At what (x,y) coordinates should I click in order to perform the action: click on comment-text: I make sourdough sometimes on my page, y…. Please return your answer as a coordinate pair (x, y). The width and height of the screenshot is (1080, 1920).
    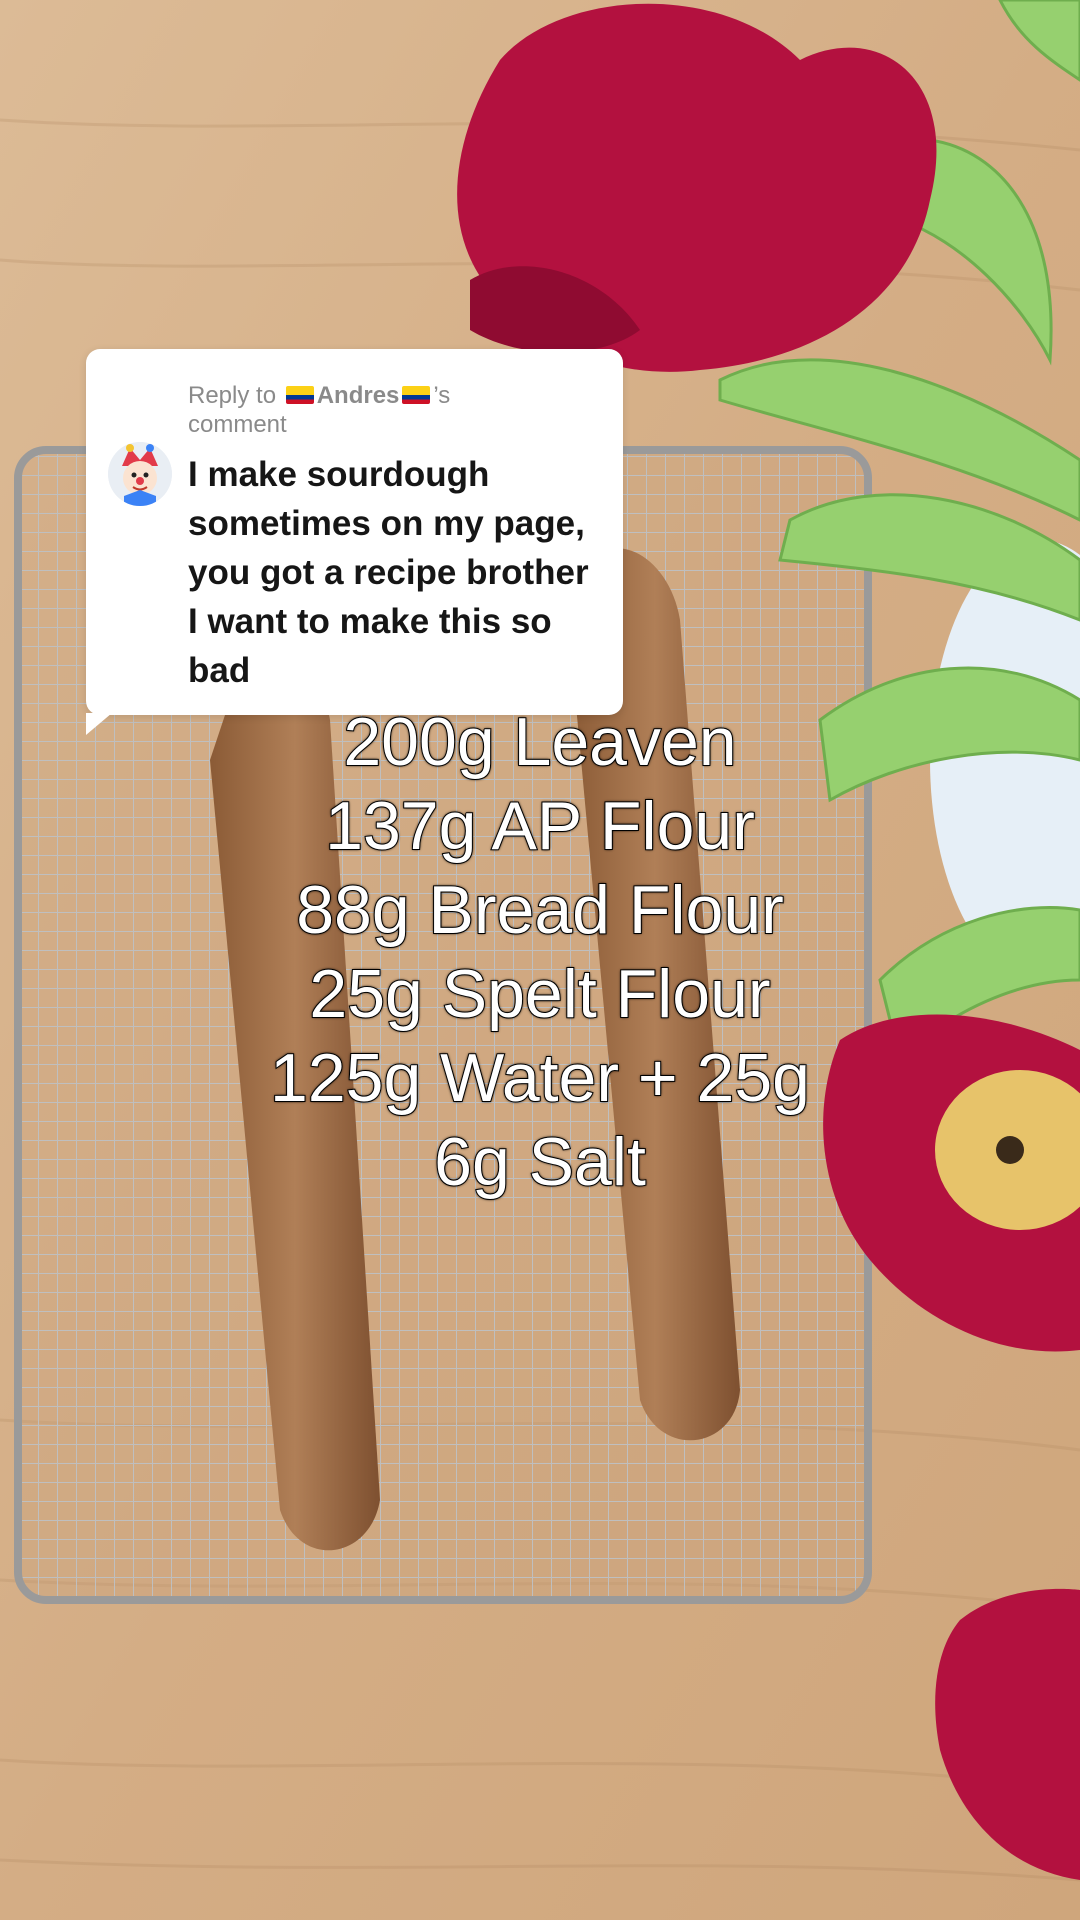
    Looking at the image, I should click on (388, 572).